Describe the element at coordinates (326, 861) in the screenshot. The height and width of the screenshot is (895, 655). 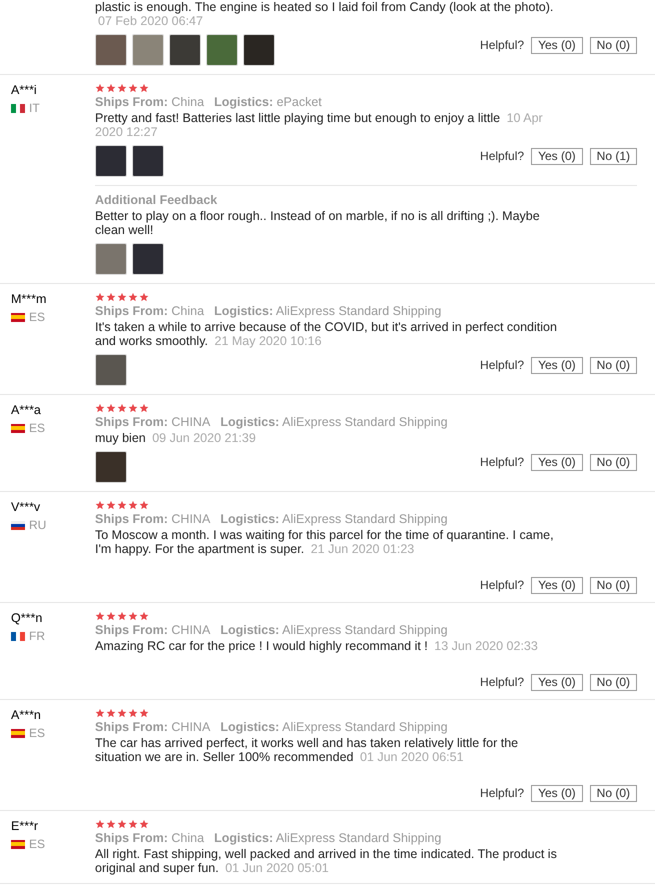
I see `review-text: All right. Fast shipping, well packed and arrived in the time indicated. The product is original and super fun. 01 Jun 2020 05:01` at that location.